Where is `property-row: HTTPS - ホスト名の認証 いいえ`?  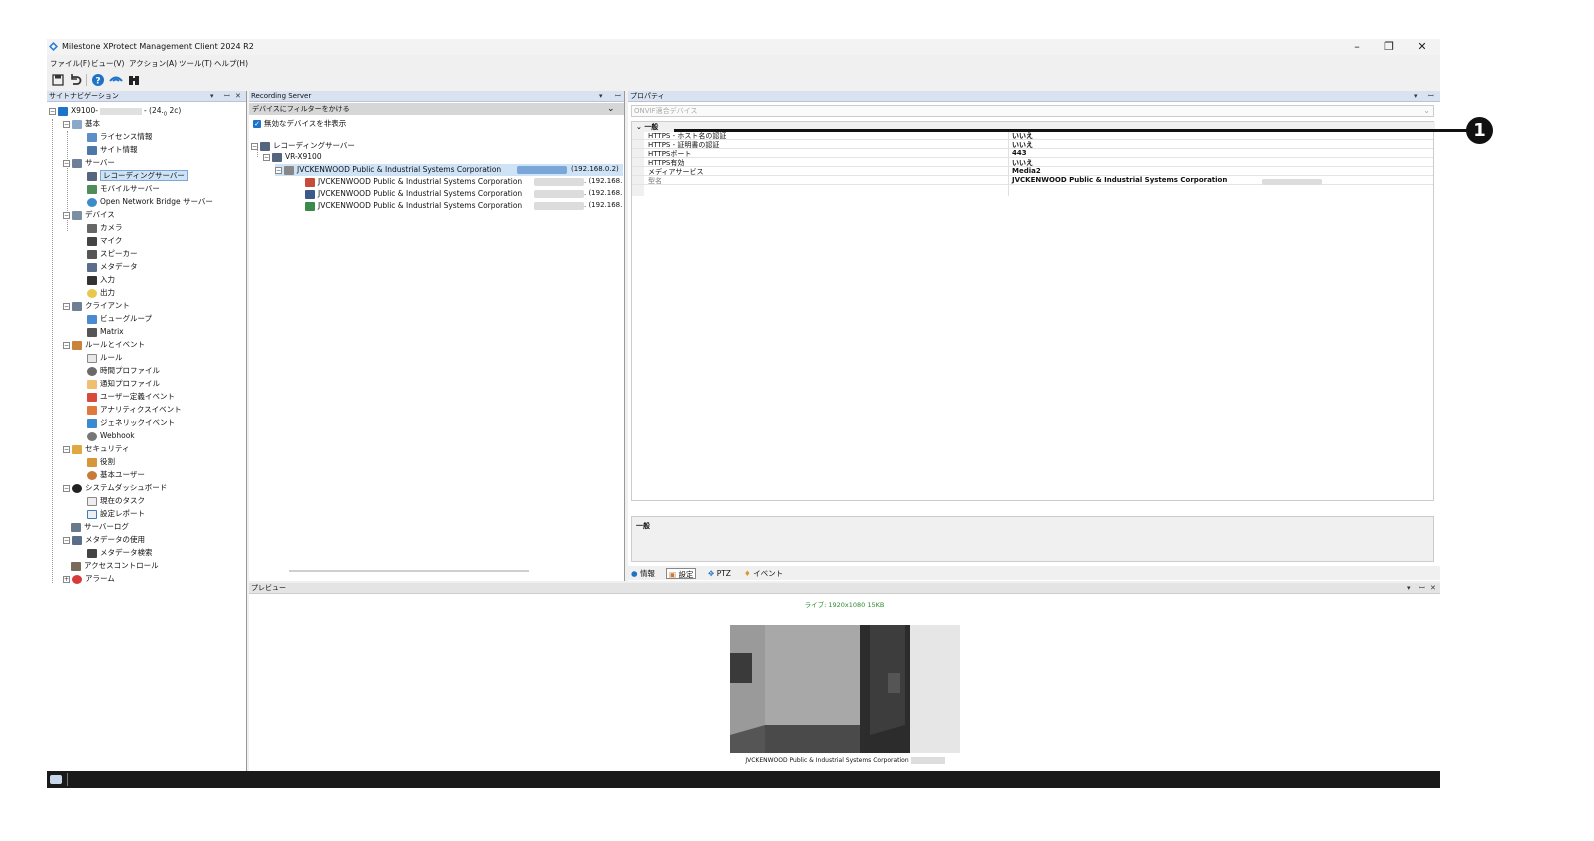 property-row: HTTPS - ホスト名の認証 いいえ is located at coordinates (1032, 136).